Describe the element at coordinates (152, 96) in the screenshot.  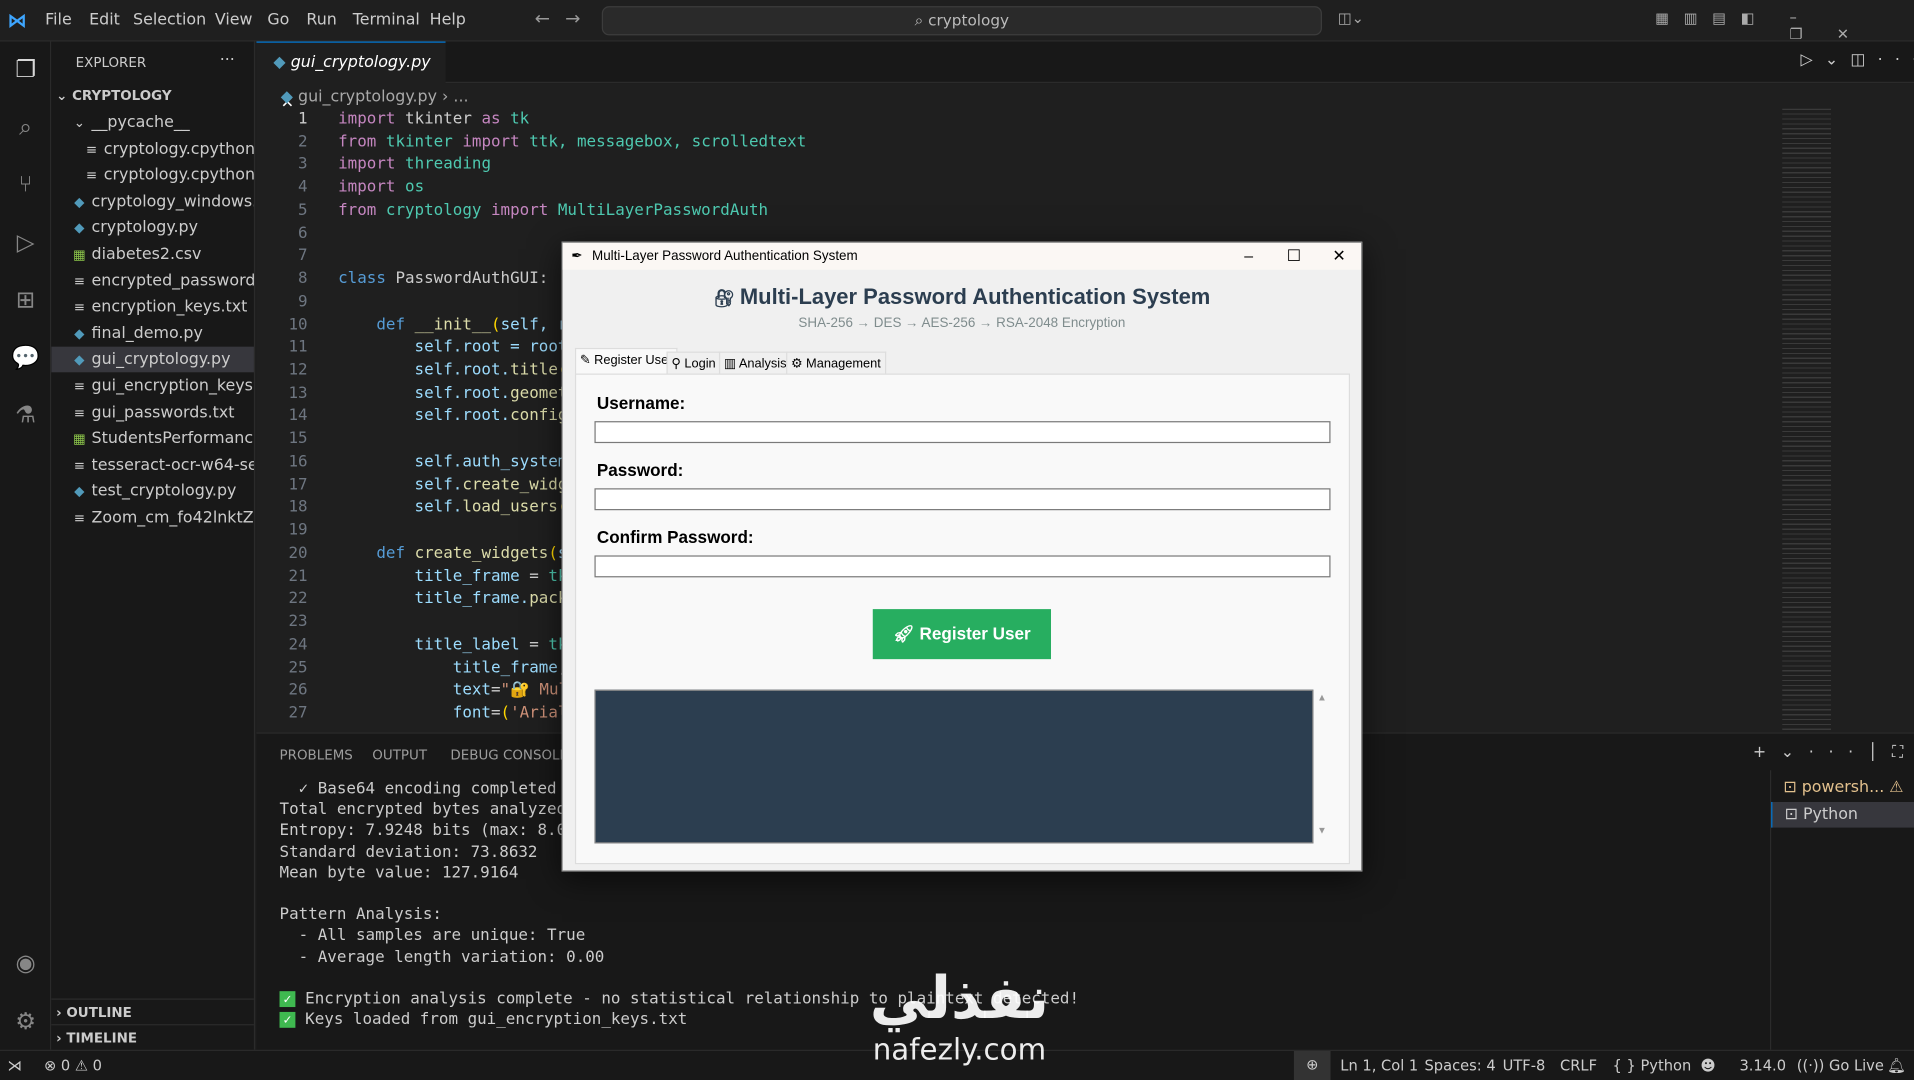
I see `folder-root: ⌄ CRYPTOLOGY` at that location.